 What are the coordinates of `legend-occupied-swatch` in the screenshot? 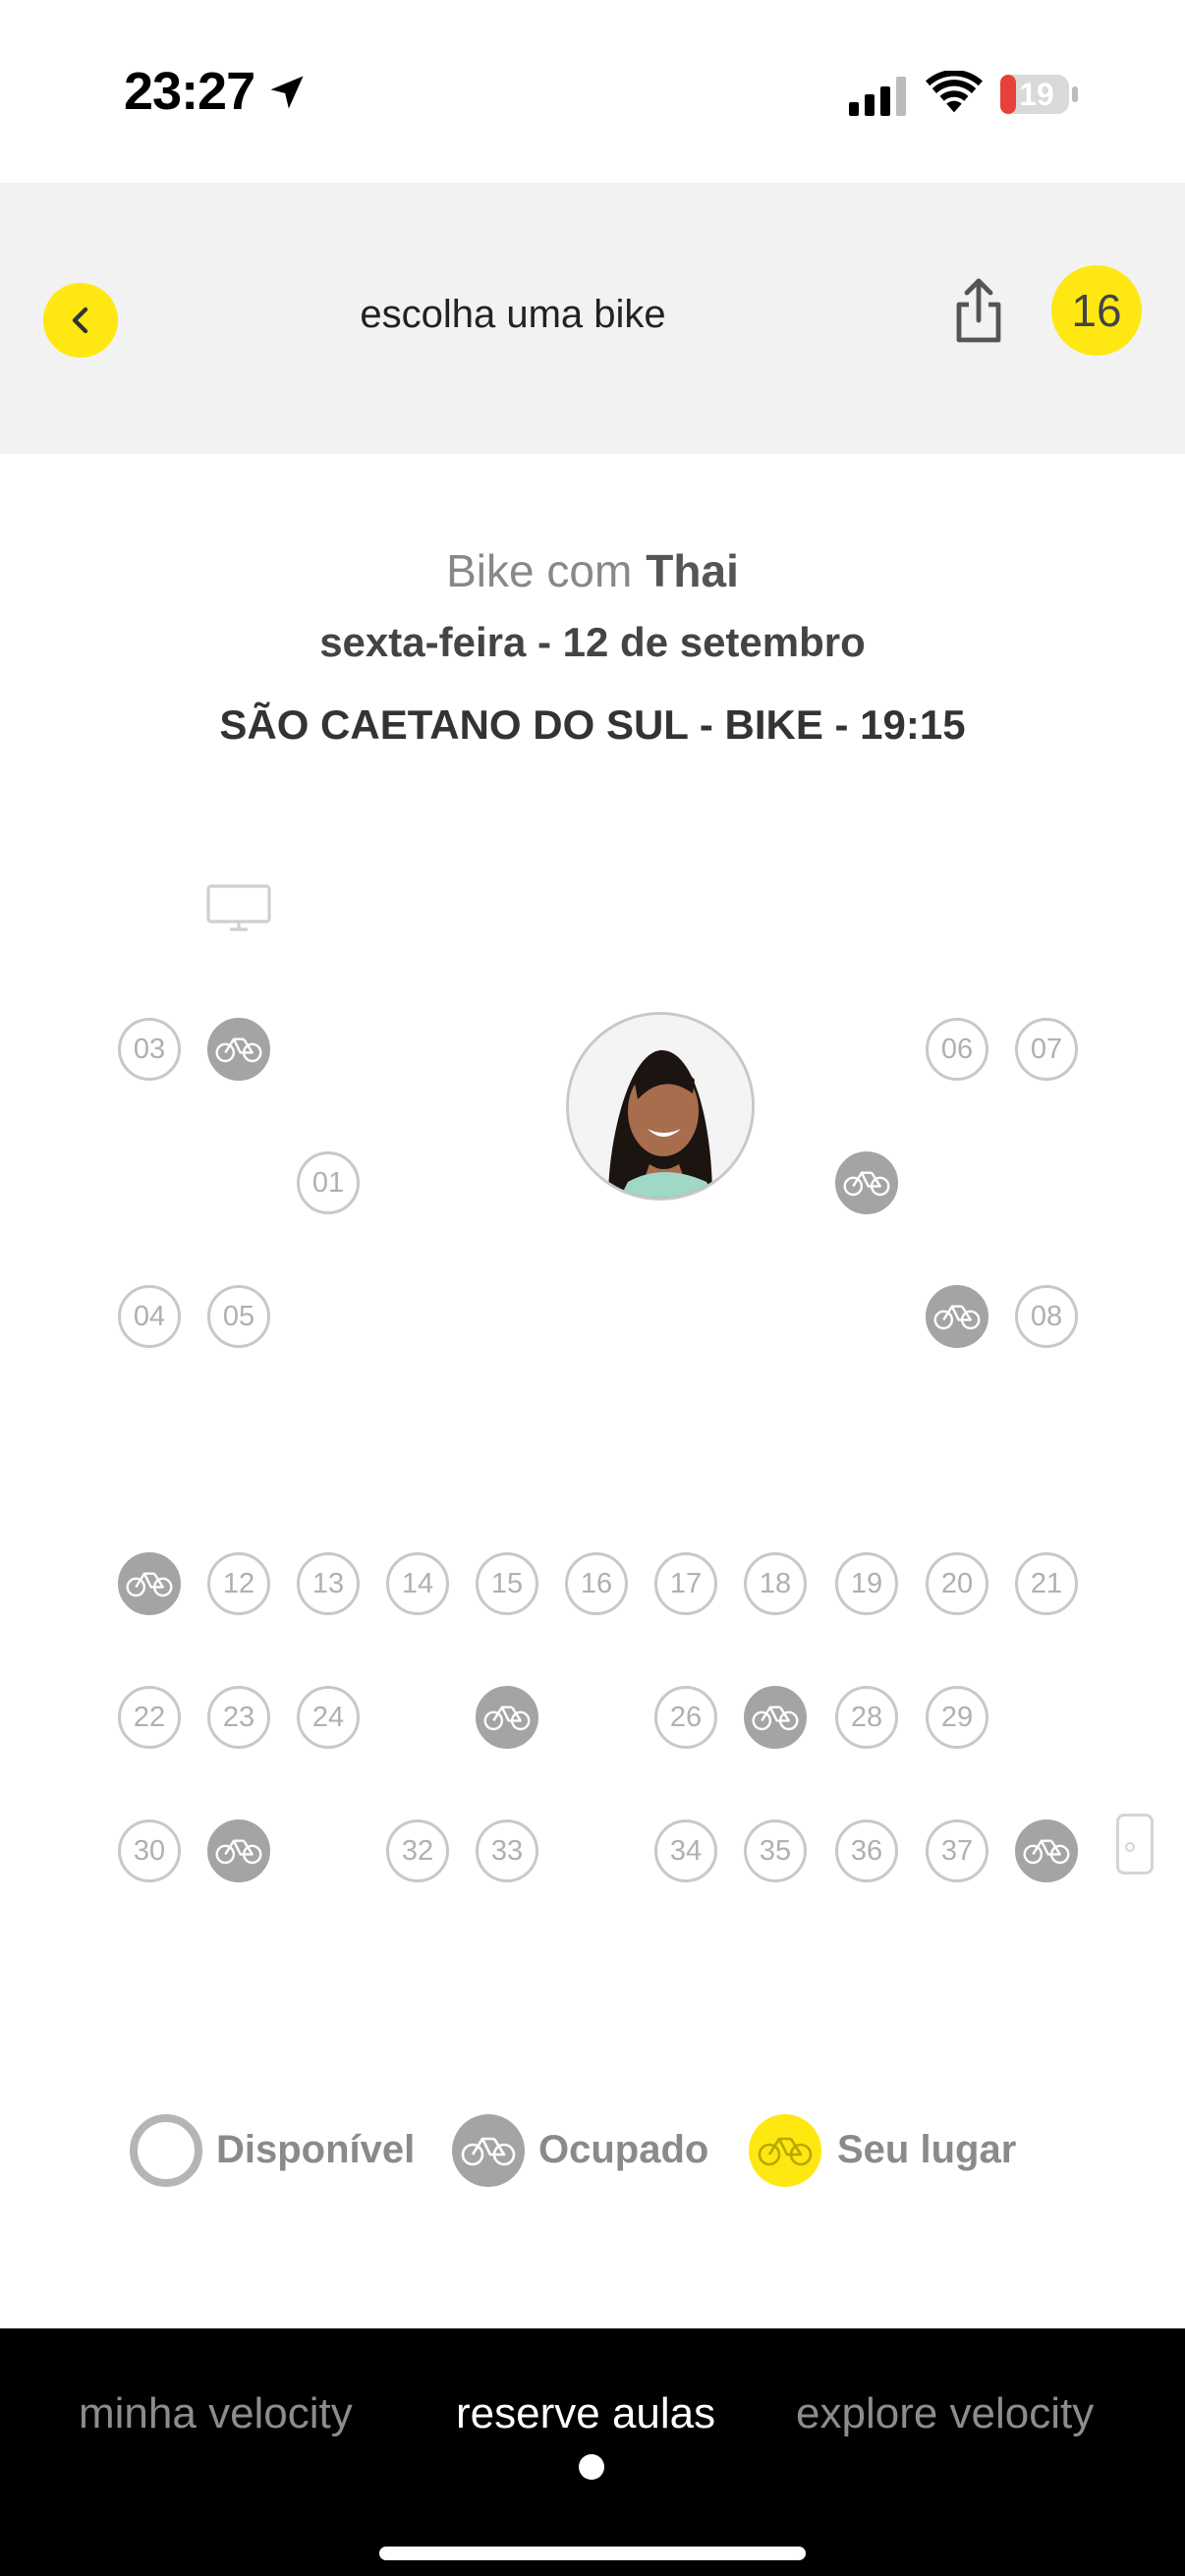 It's located at (489, 2150).